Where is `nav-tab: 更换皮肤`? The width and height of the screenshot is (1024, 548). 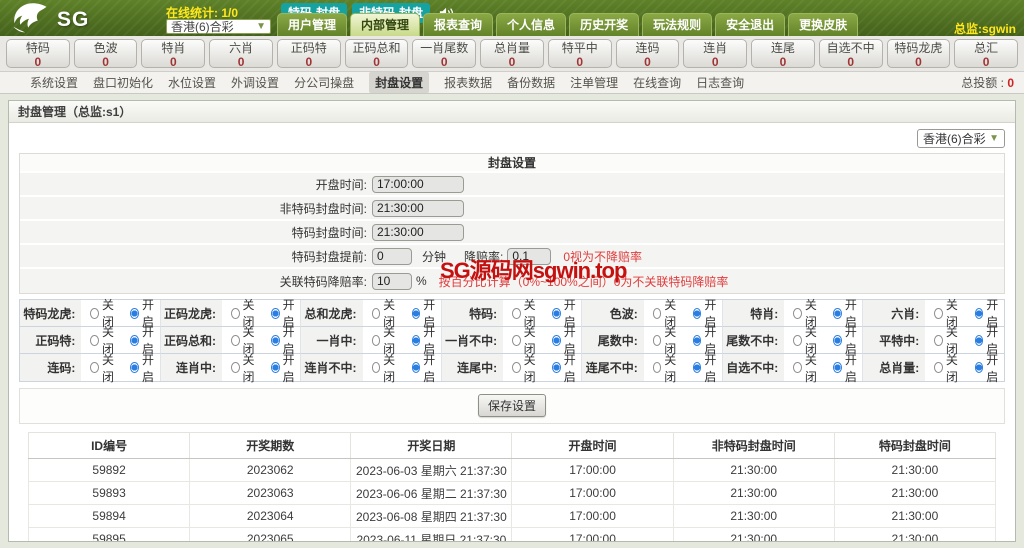 nav-tab: 更换皮肤 is located at coordinates (823, 24).